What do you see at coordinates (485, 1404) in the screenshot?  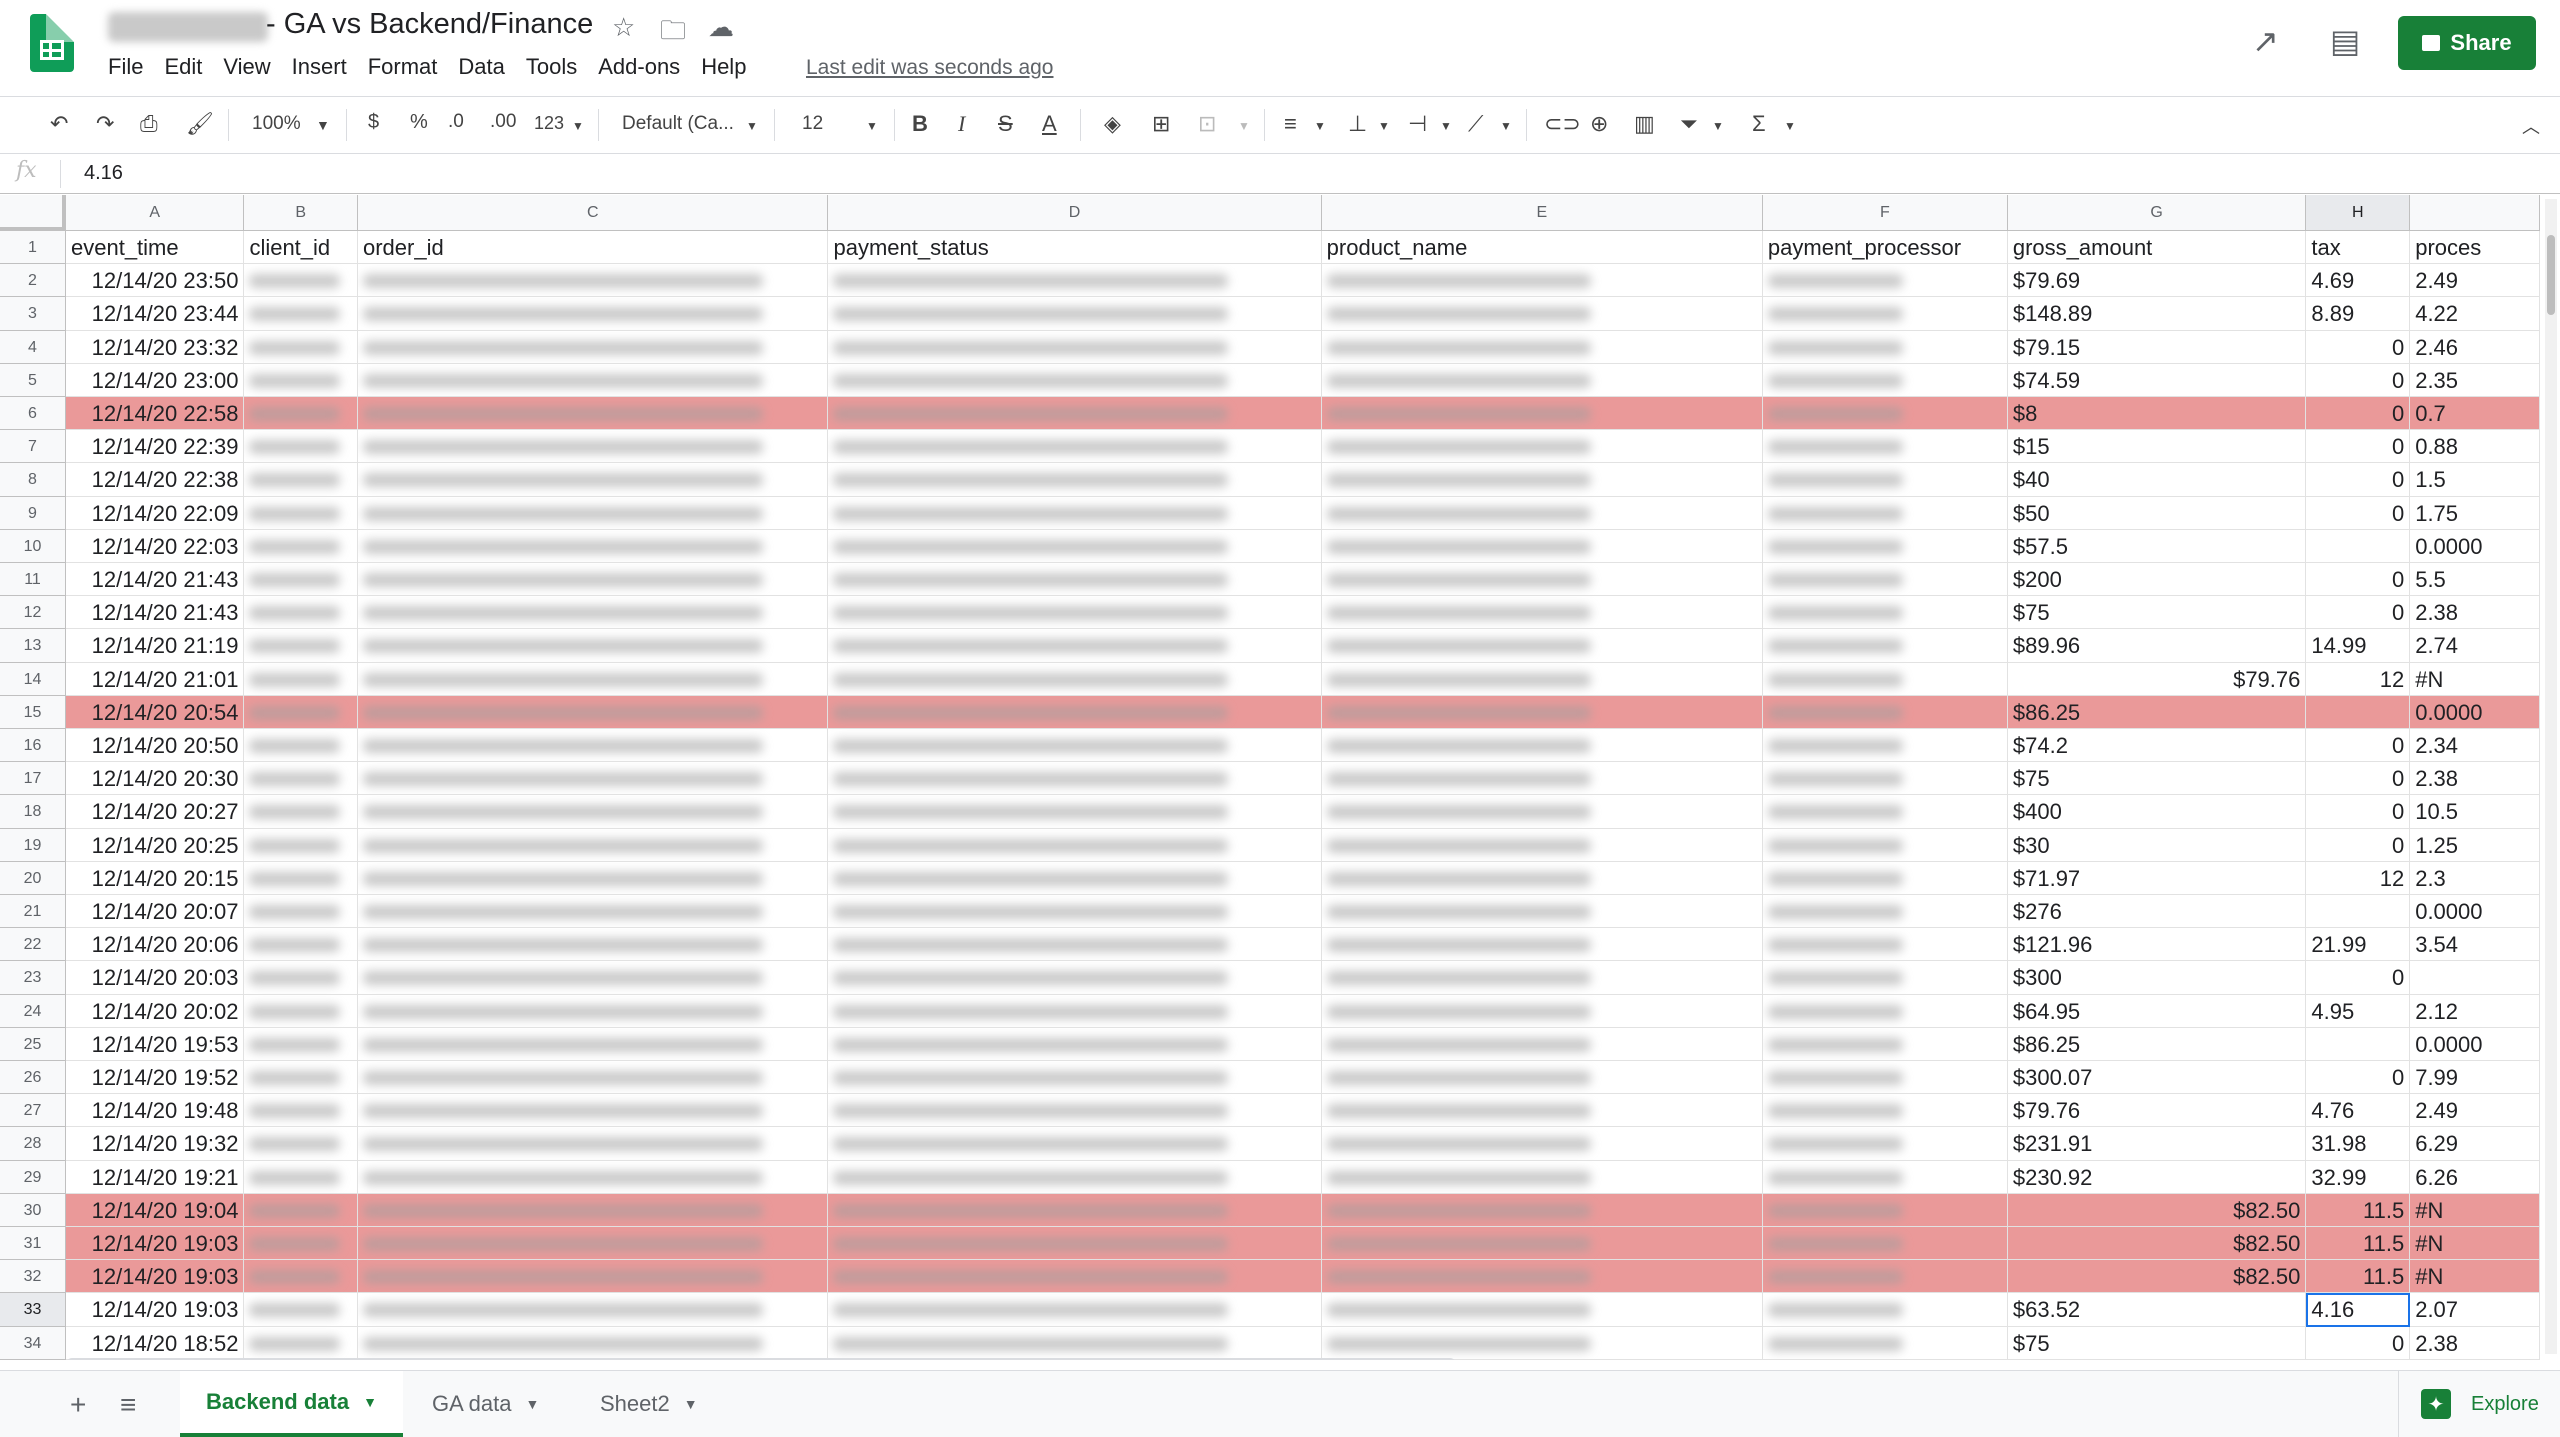 I see `tab-ga-data: GA data ▼` at bounding box center [485, 1404].